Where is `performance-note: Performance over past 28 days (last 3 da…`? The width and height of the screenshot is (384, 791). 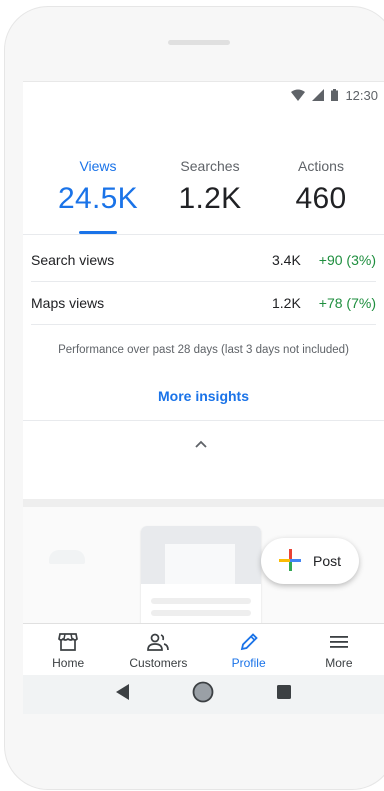 performance-note: Performance over past 28 days (last 3 da… is located at coordinates (203, 350).